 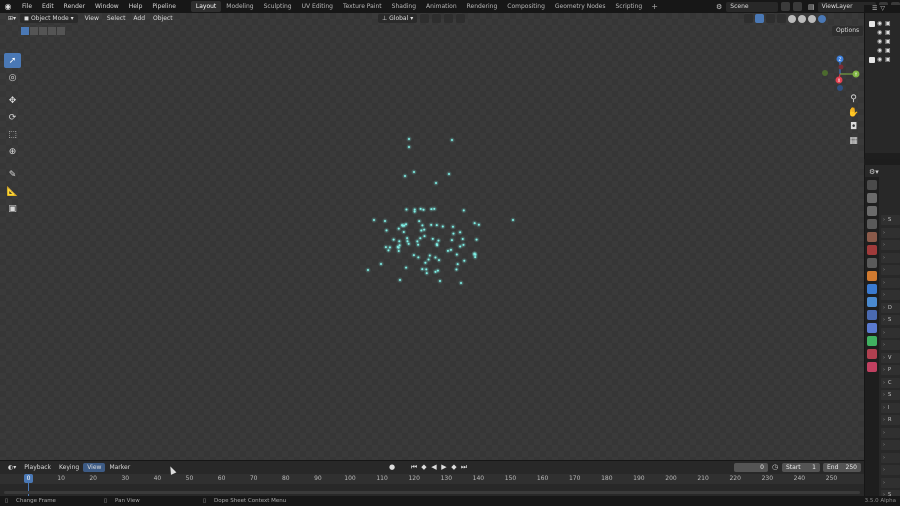 What do you see at coordinates (874, 9) in the screenshot?
I see `outliner-menu-icon: ☰` at bounding box center [874, 9].